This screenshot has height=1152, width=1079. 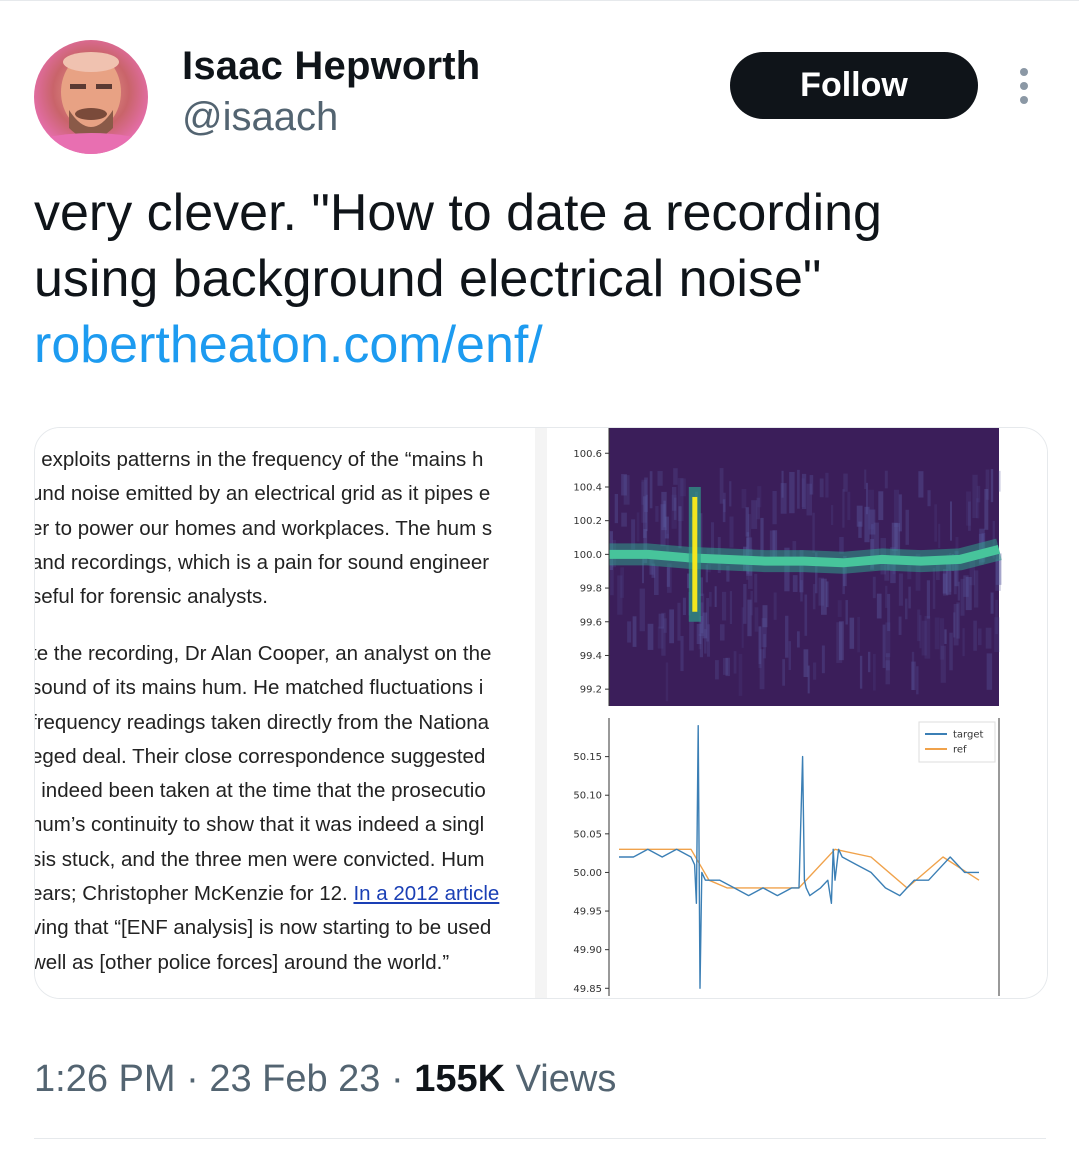 I want to click on article-line-text: ears; Christopher McKenzie for 12., so click(x=194, y=894).